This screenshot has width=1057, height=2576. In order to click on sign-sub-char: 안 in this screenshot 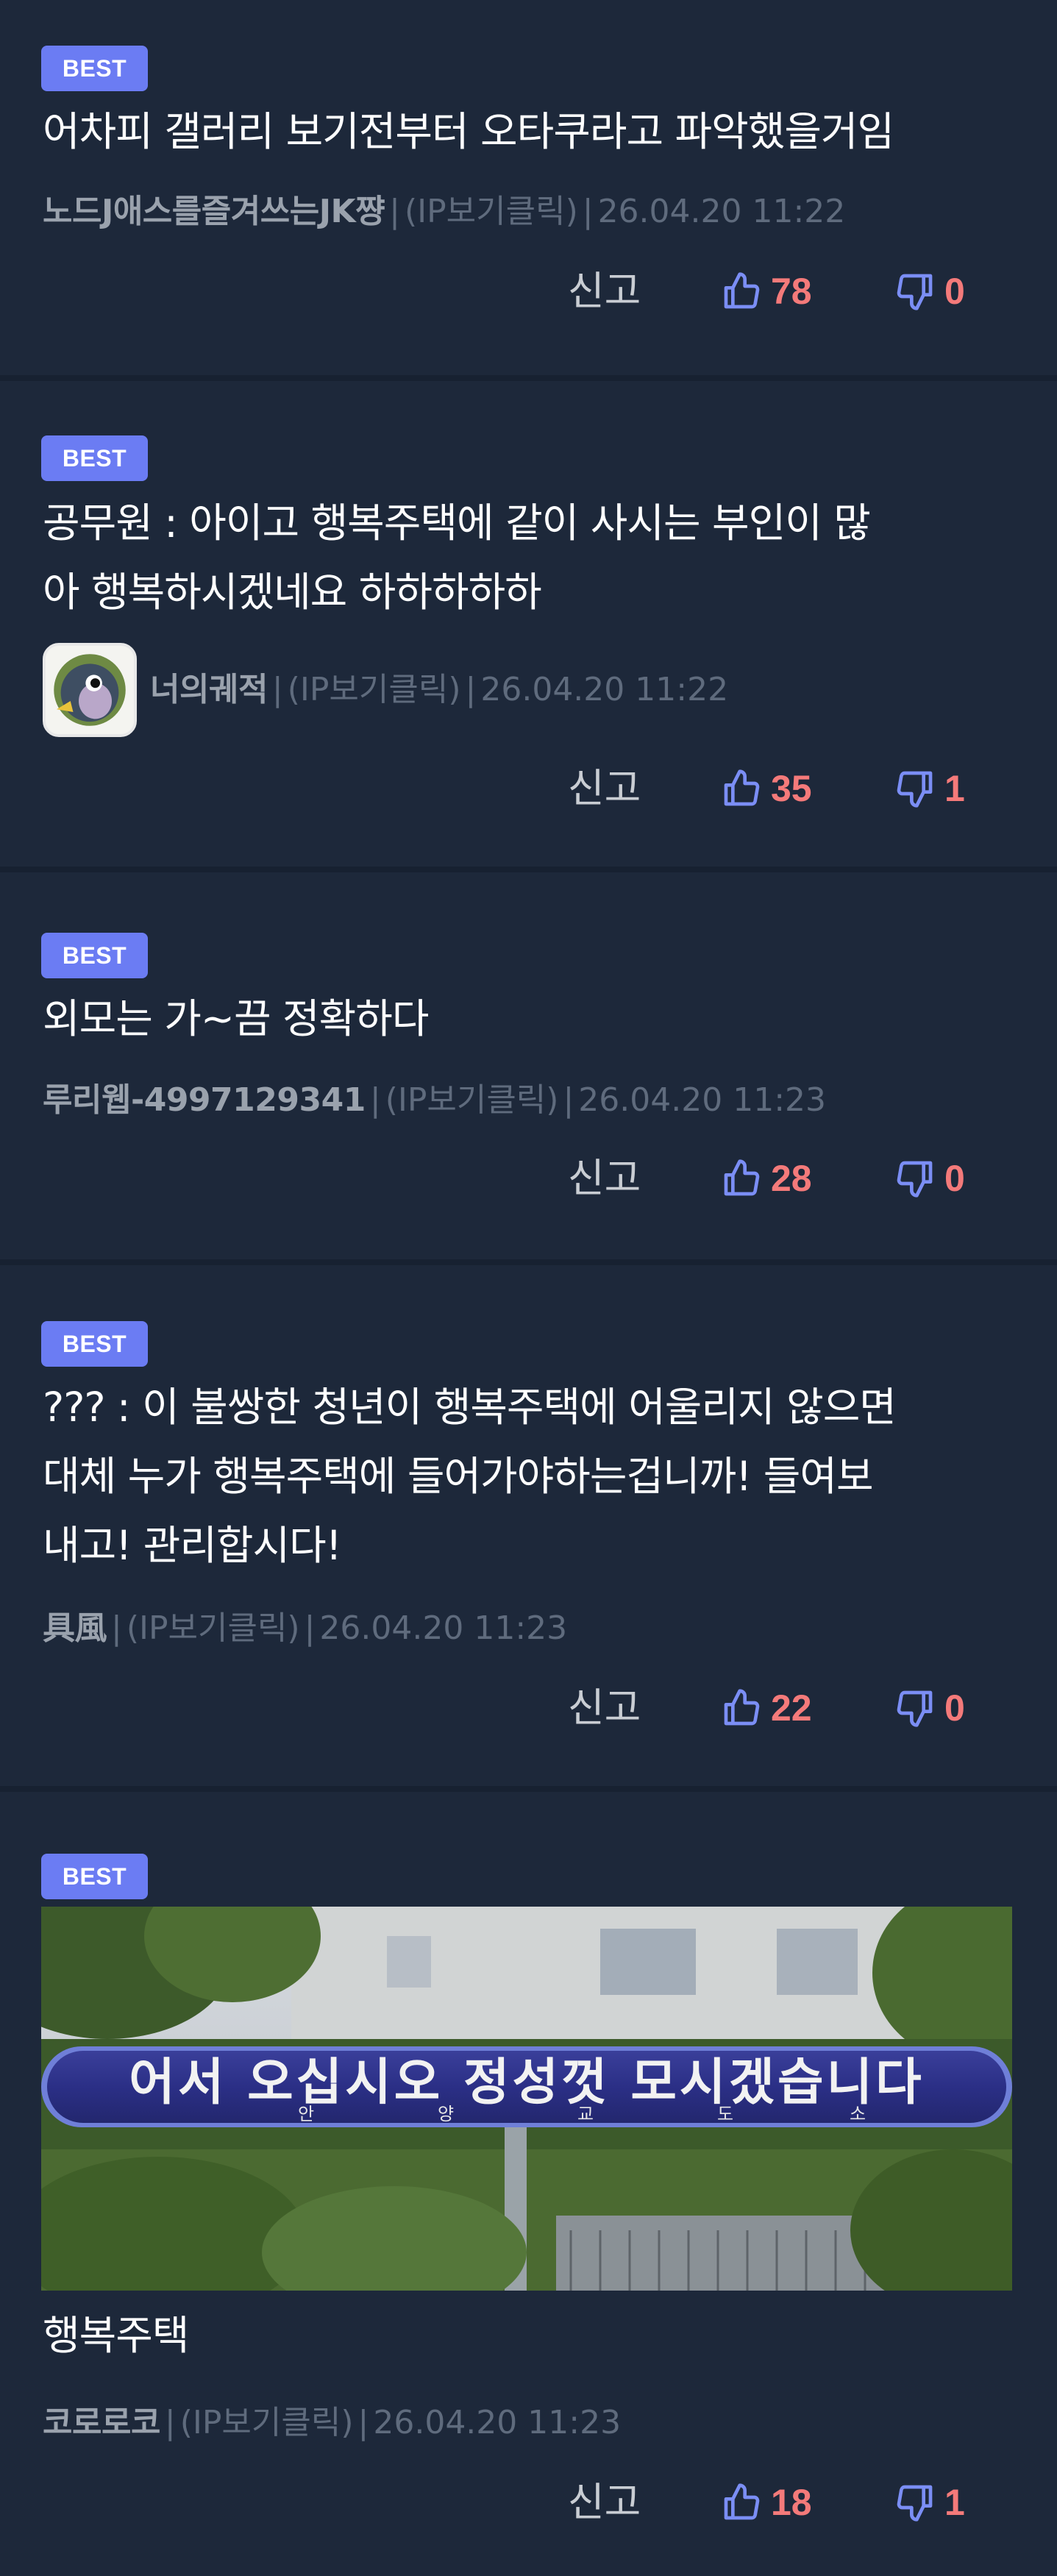, I will do `click(306, 2114)`.